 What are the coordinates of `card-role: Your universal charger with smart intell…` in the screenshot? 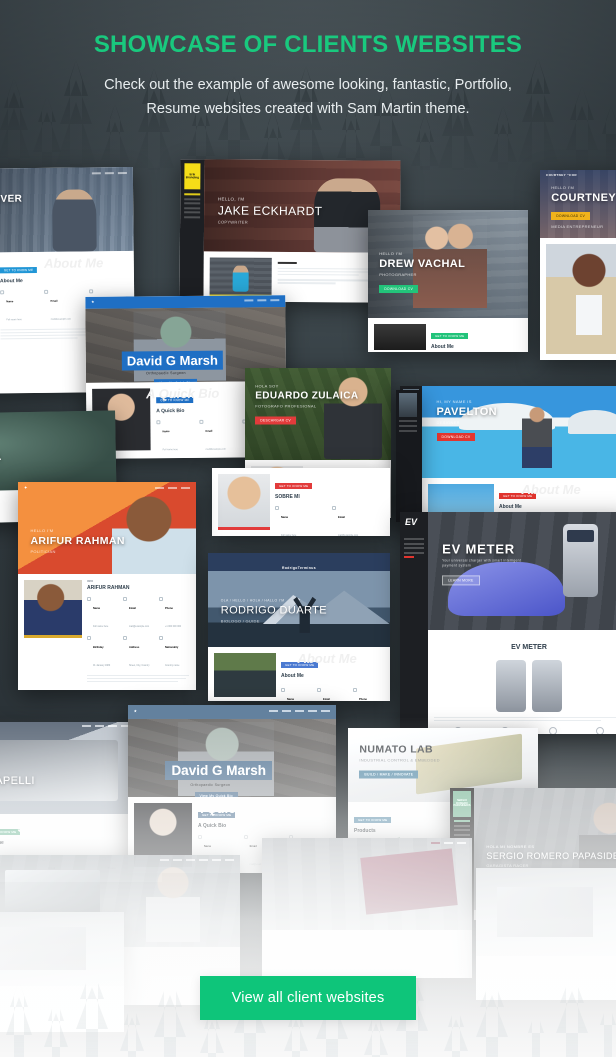 It's located at (482, 563).